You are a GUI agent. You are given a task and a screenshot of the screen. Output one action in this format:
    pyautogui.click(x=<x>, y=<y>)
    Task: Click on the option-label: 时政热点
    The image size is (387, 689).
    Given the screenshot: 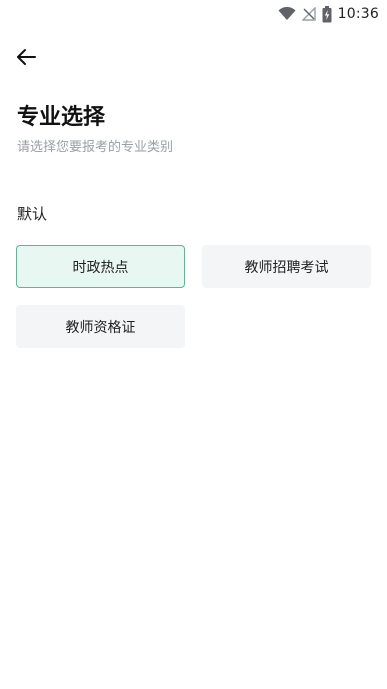 What is the action you would take?
    pyautogui.click(x=100, y=267)
    